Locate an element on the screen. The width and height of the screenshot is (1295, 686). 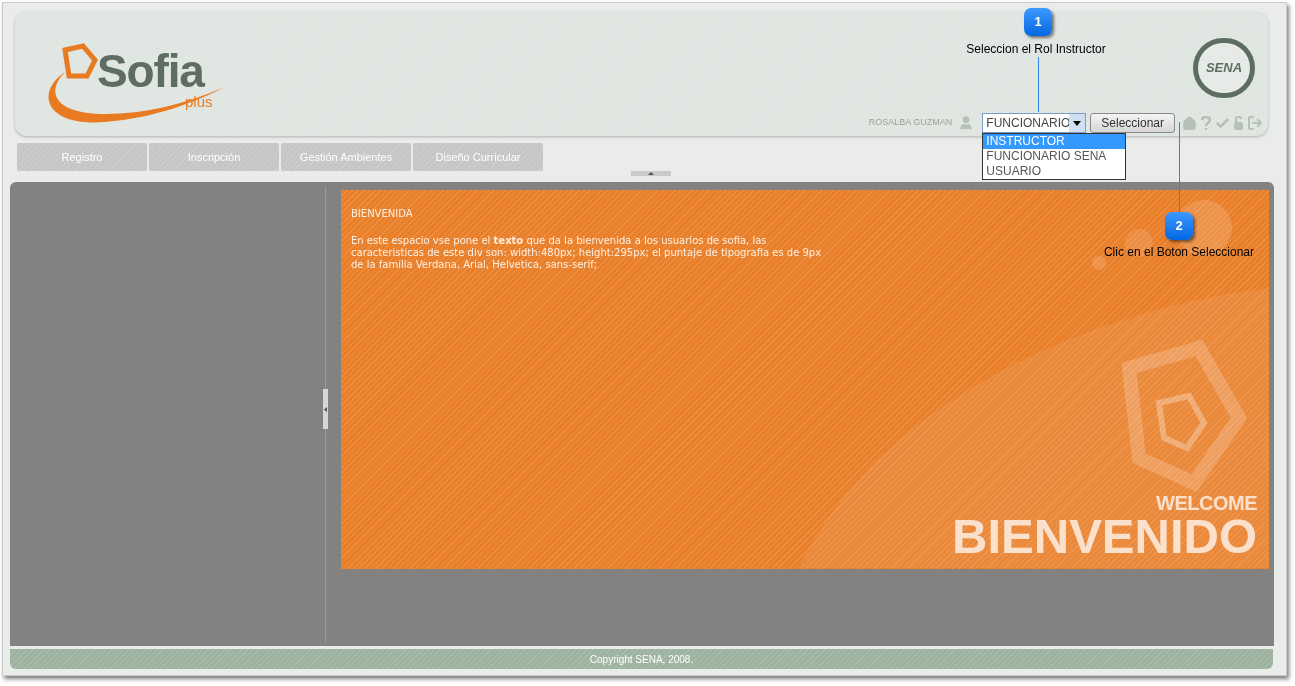
nav-tab: Gestión Ambientes is located at coordinates (346, 157).